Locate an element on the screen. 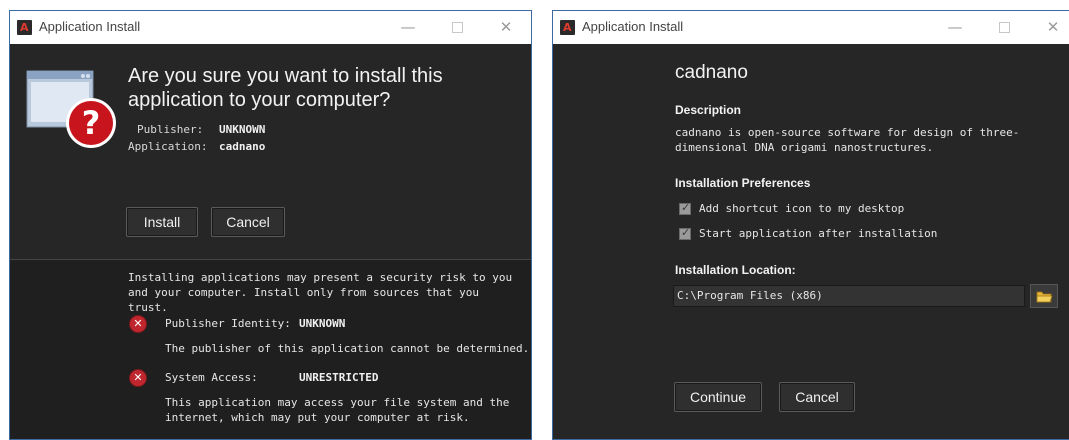  start-app-checkbox-label: Start application after installation is located at coordinates (818, 233).